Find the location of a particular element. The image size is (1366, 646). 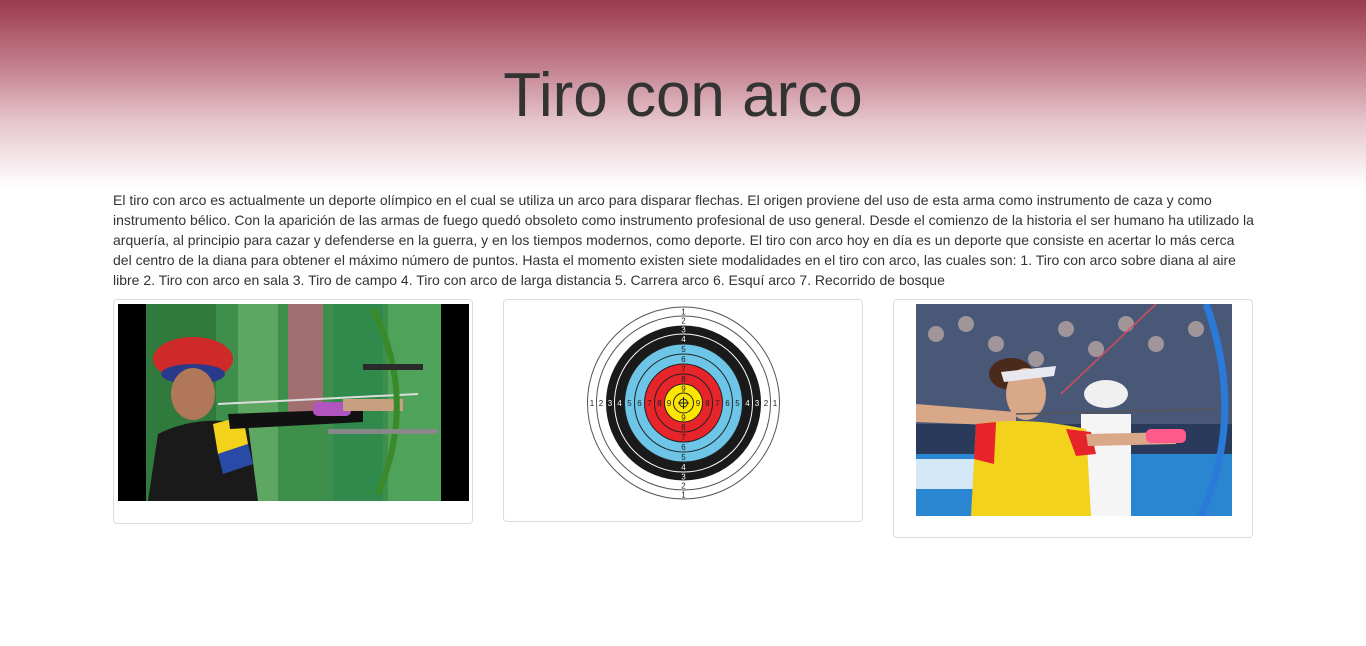

target-image: 111122223333444455556666777788889999 is located at coordinates (683, 403).